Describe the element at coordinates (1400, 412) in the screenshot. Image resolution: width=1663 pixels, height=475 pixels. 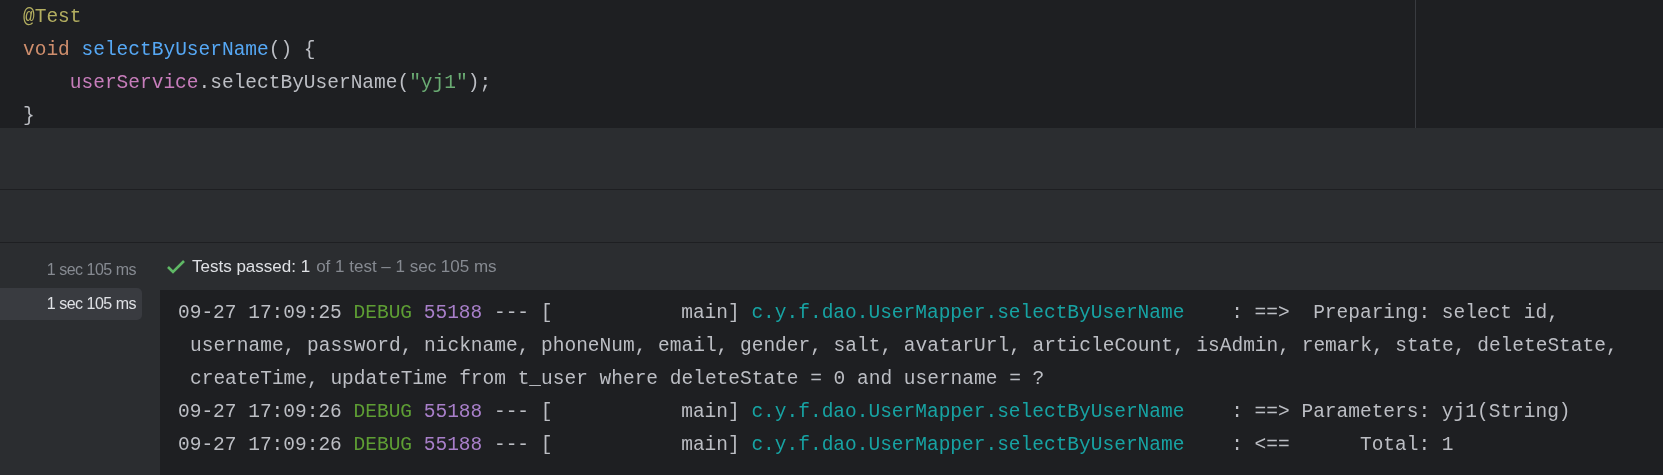
I see `log-message: : ==> Parameters: yj1(String)` at that location.